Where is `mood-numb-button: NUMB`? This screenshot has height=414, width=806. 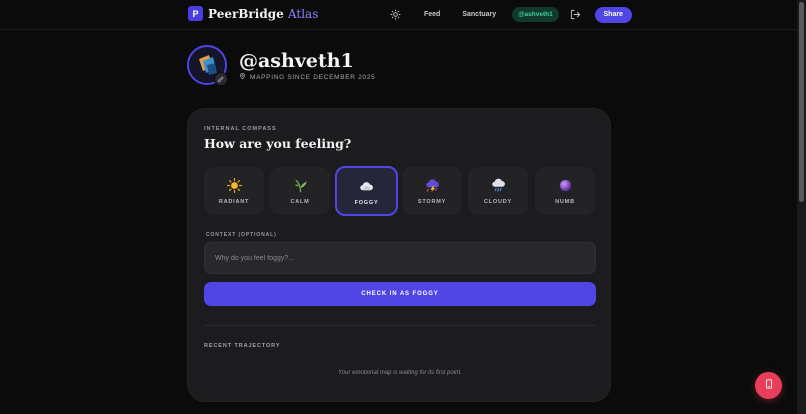
mood-numb-button: NUMB is located at coordinates (565, 191).